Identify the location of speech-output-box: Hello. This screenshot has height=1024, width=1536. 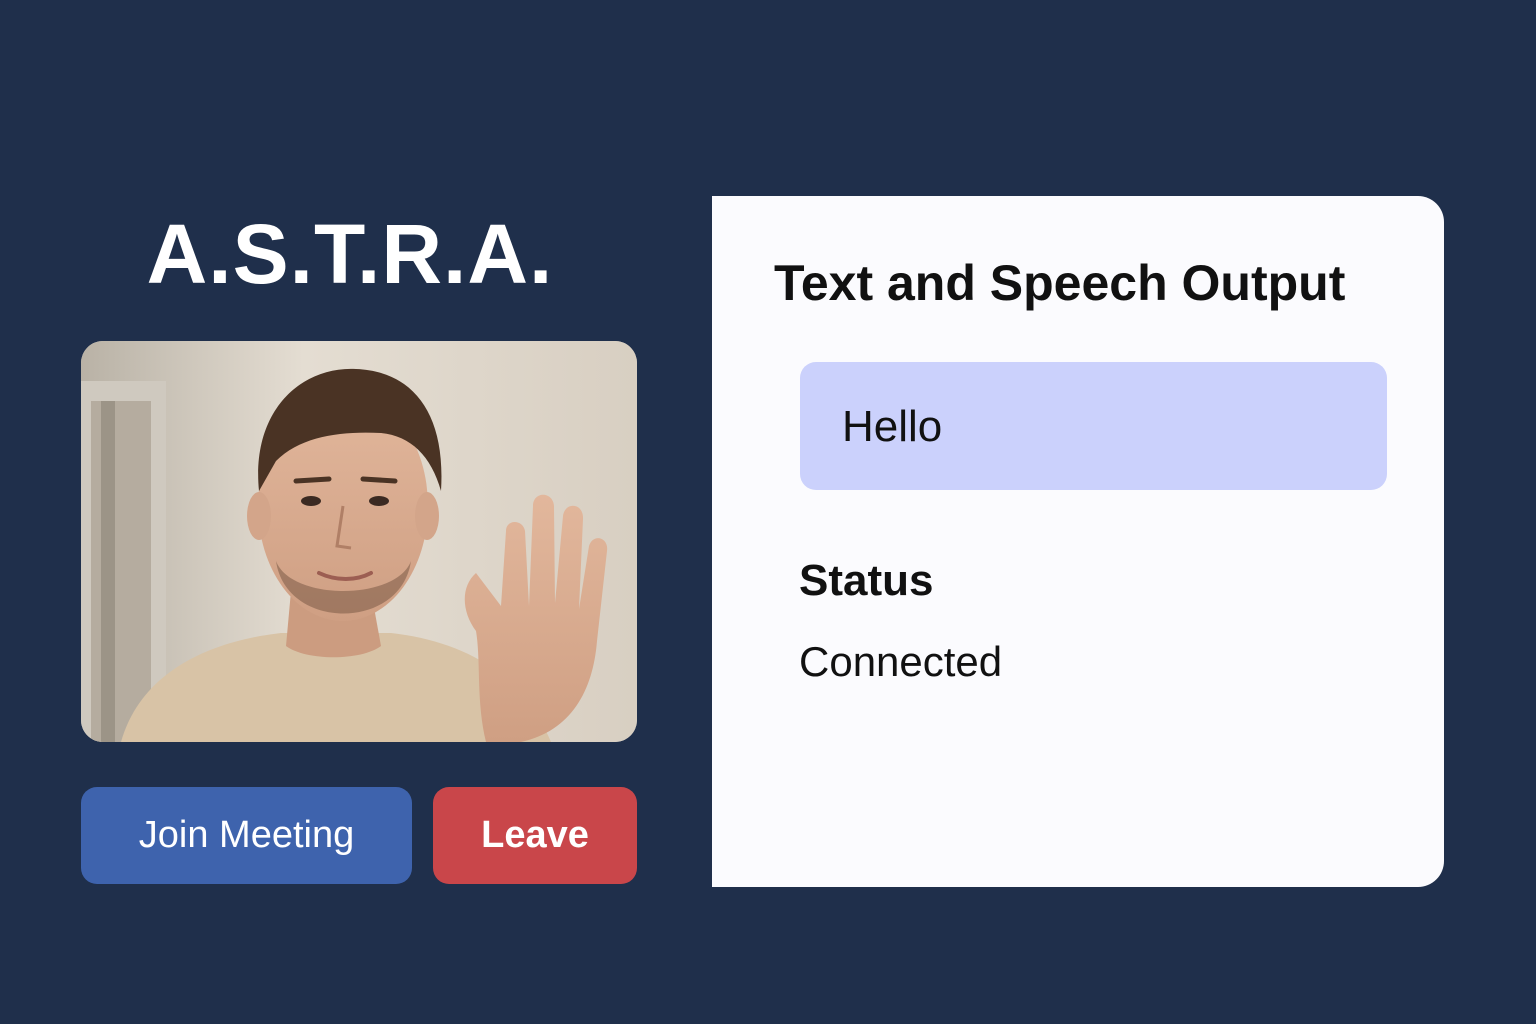
(1093, 426).